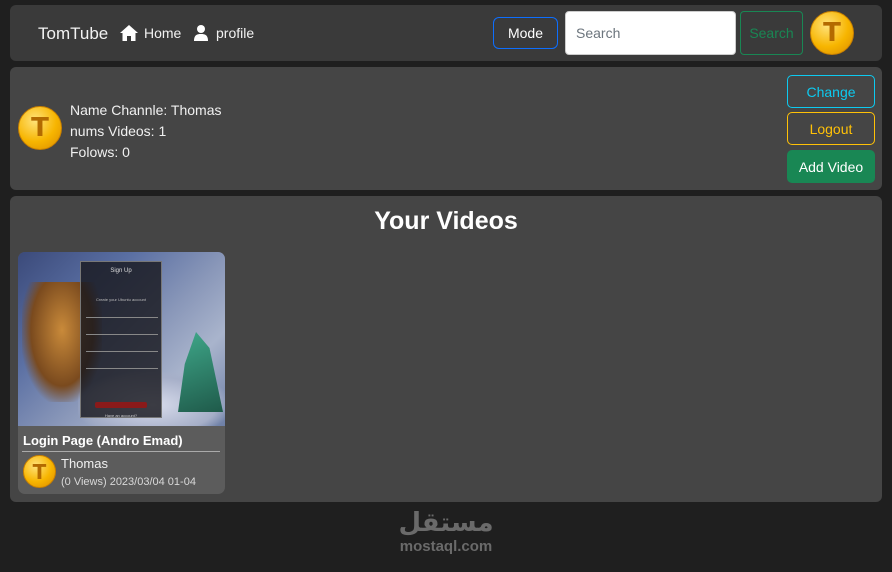 The width and height of the screenshot is (892, 572). Describe the element at coordinates (831, 128) in the screenshot. I see `logout-button: Logout` at that location.